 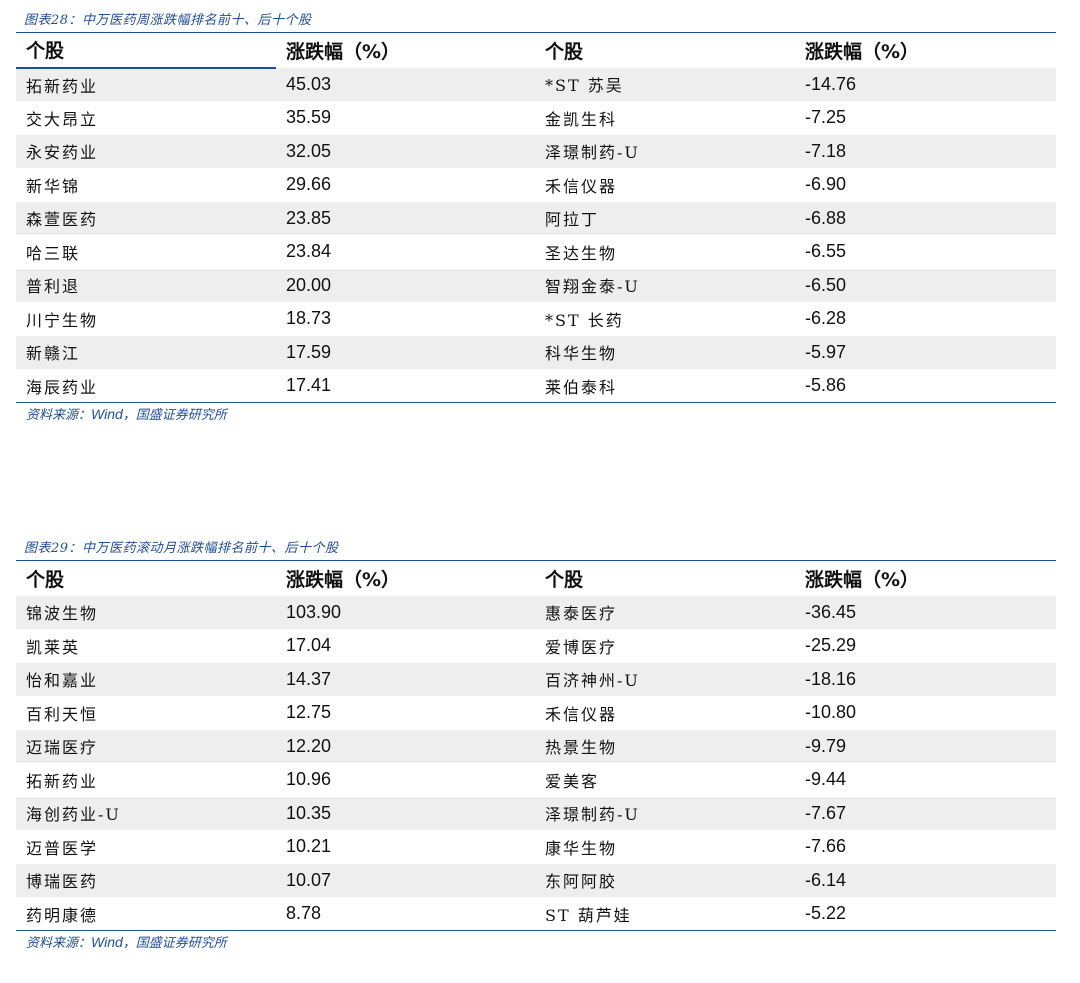 I want to click on stock-name-loser: *ST 苏吴, so click(x=665, y=84).